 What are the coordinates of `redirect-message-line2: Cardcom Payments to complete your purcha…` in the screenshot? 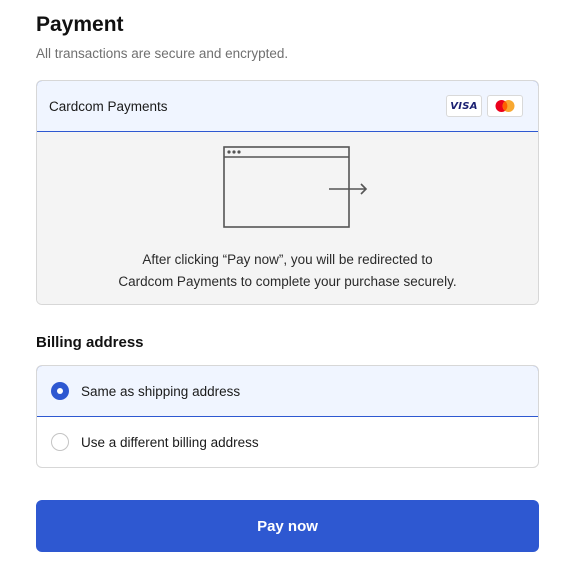 It's located at (287, 281).